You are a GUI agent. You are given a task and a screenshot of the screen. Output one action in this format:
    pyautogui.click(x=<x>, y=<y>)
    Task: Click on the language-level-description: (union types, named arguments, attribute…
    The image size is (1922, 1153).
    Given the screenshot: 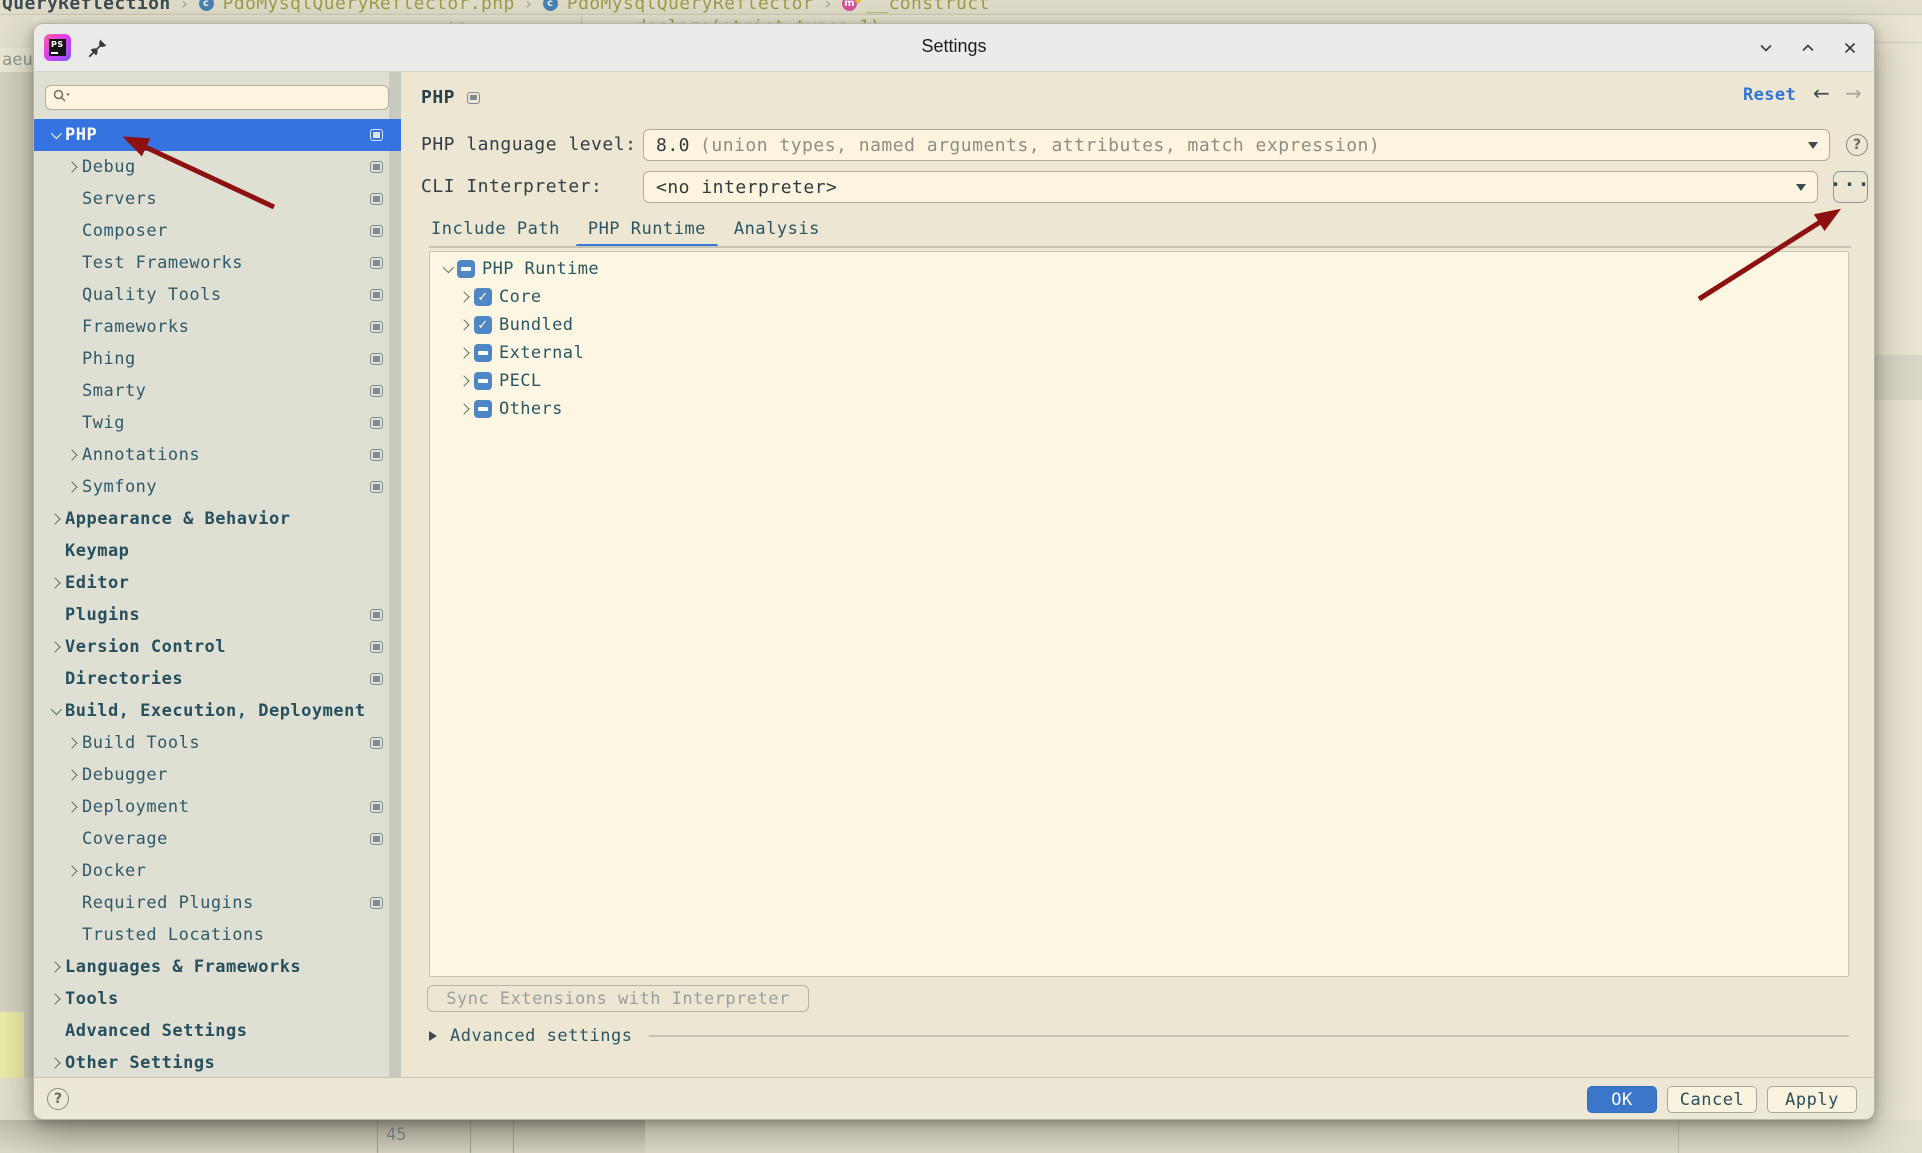 What is the action you would take?
    pyautogui.click(x=1040, y=145)
    